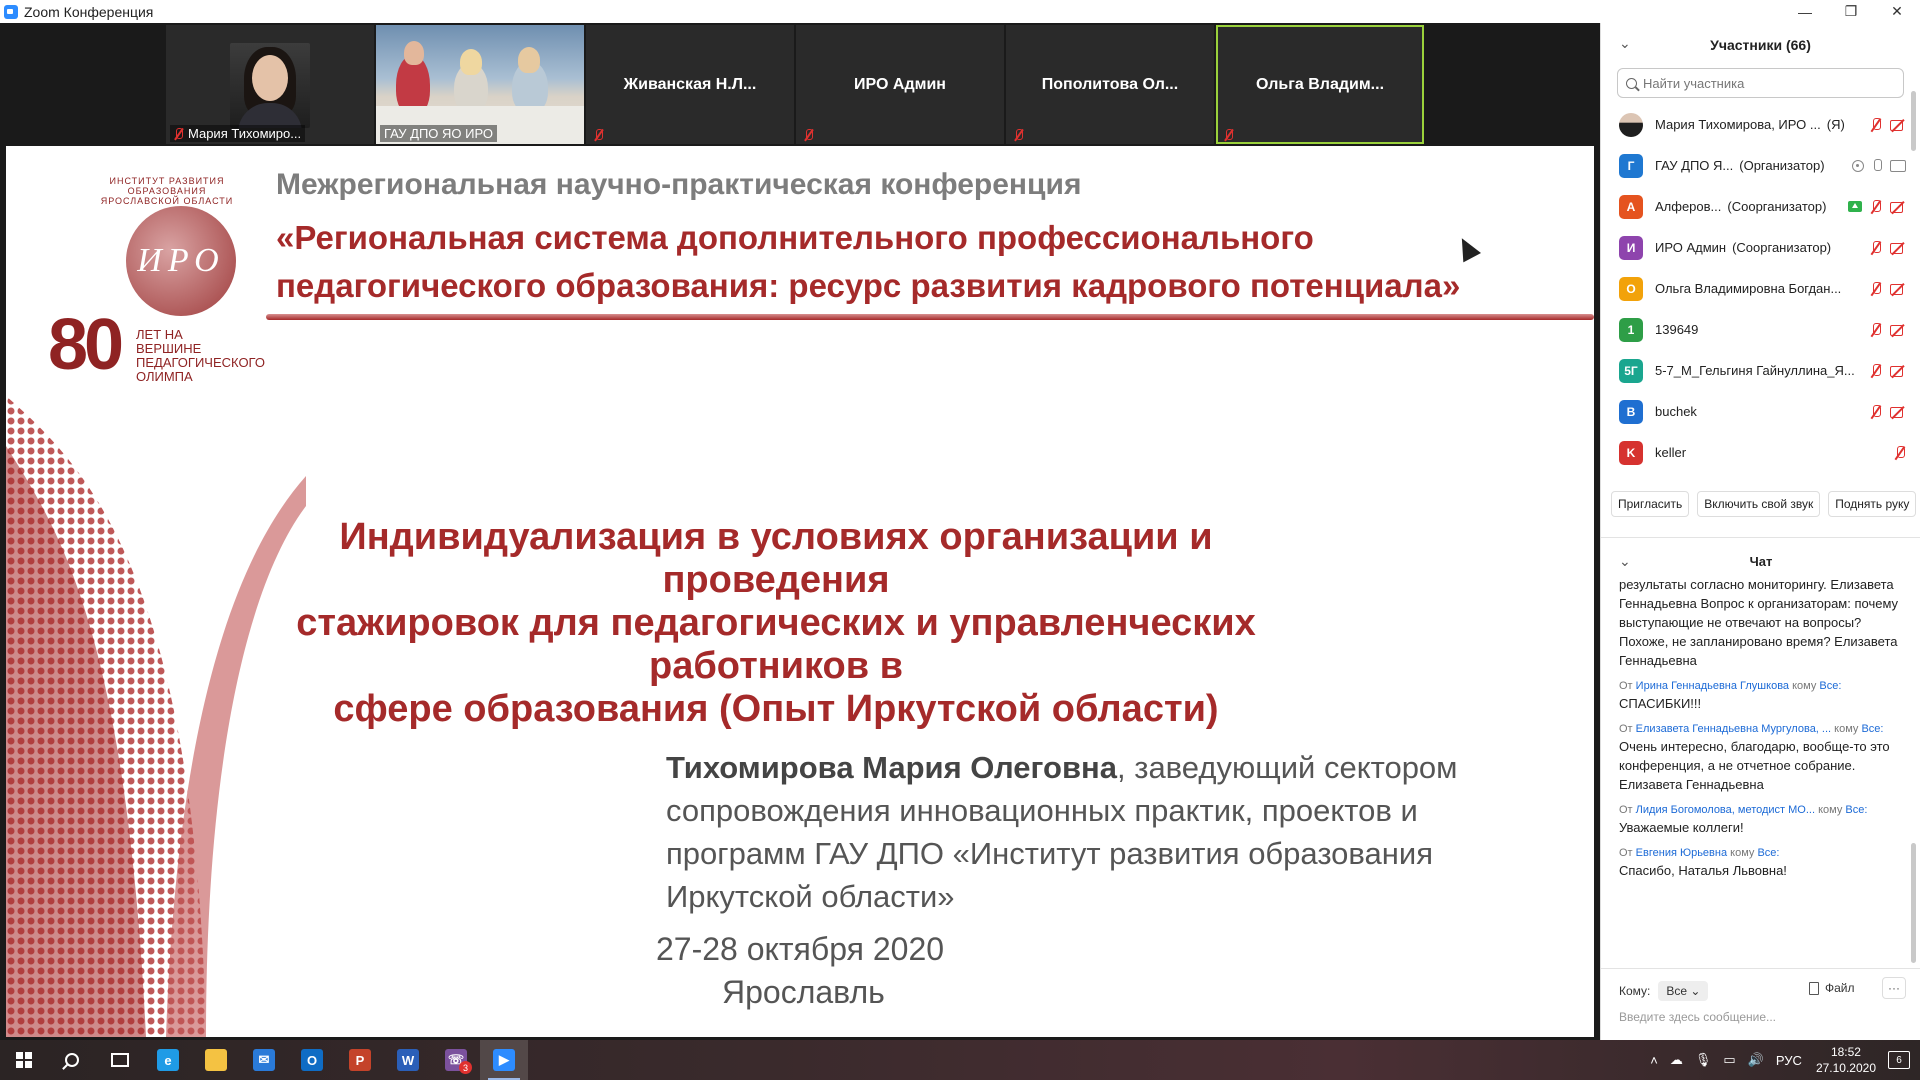 This screenshot has width=1920, height=1080. Describe the element at coordinates (1676, 1060) in the screenshot. I see `onedrive-icon: ☁` at that location.